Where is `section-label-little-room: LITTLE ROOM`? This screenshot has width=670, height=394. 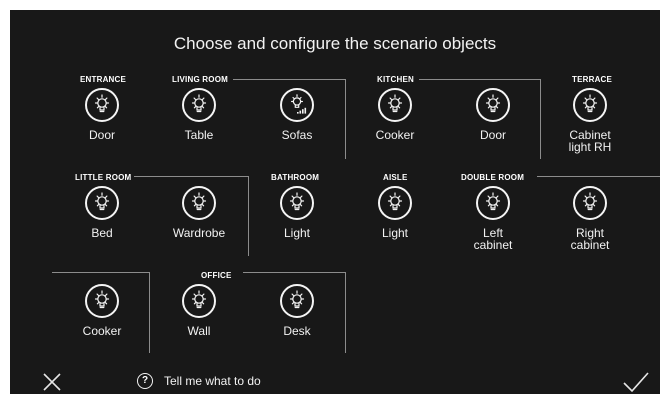
section-label-little-room: LITTLE ROOM is located at coordinates (103, 177).